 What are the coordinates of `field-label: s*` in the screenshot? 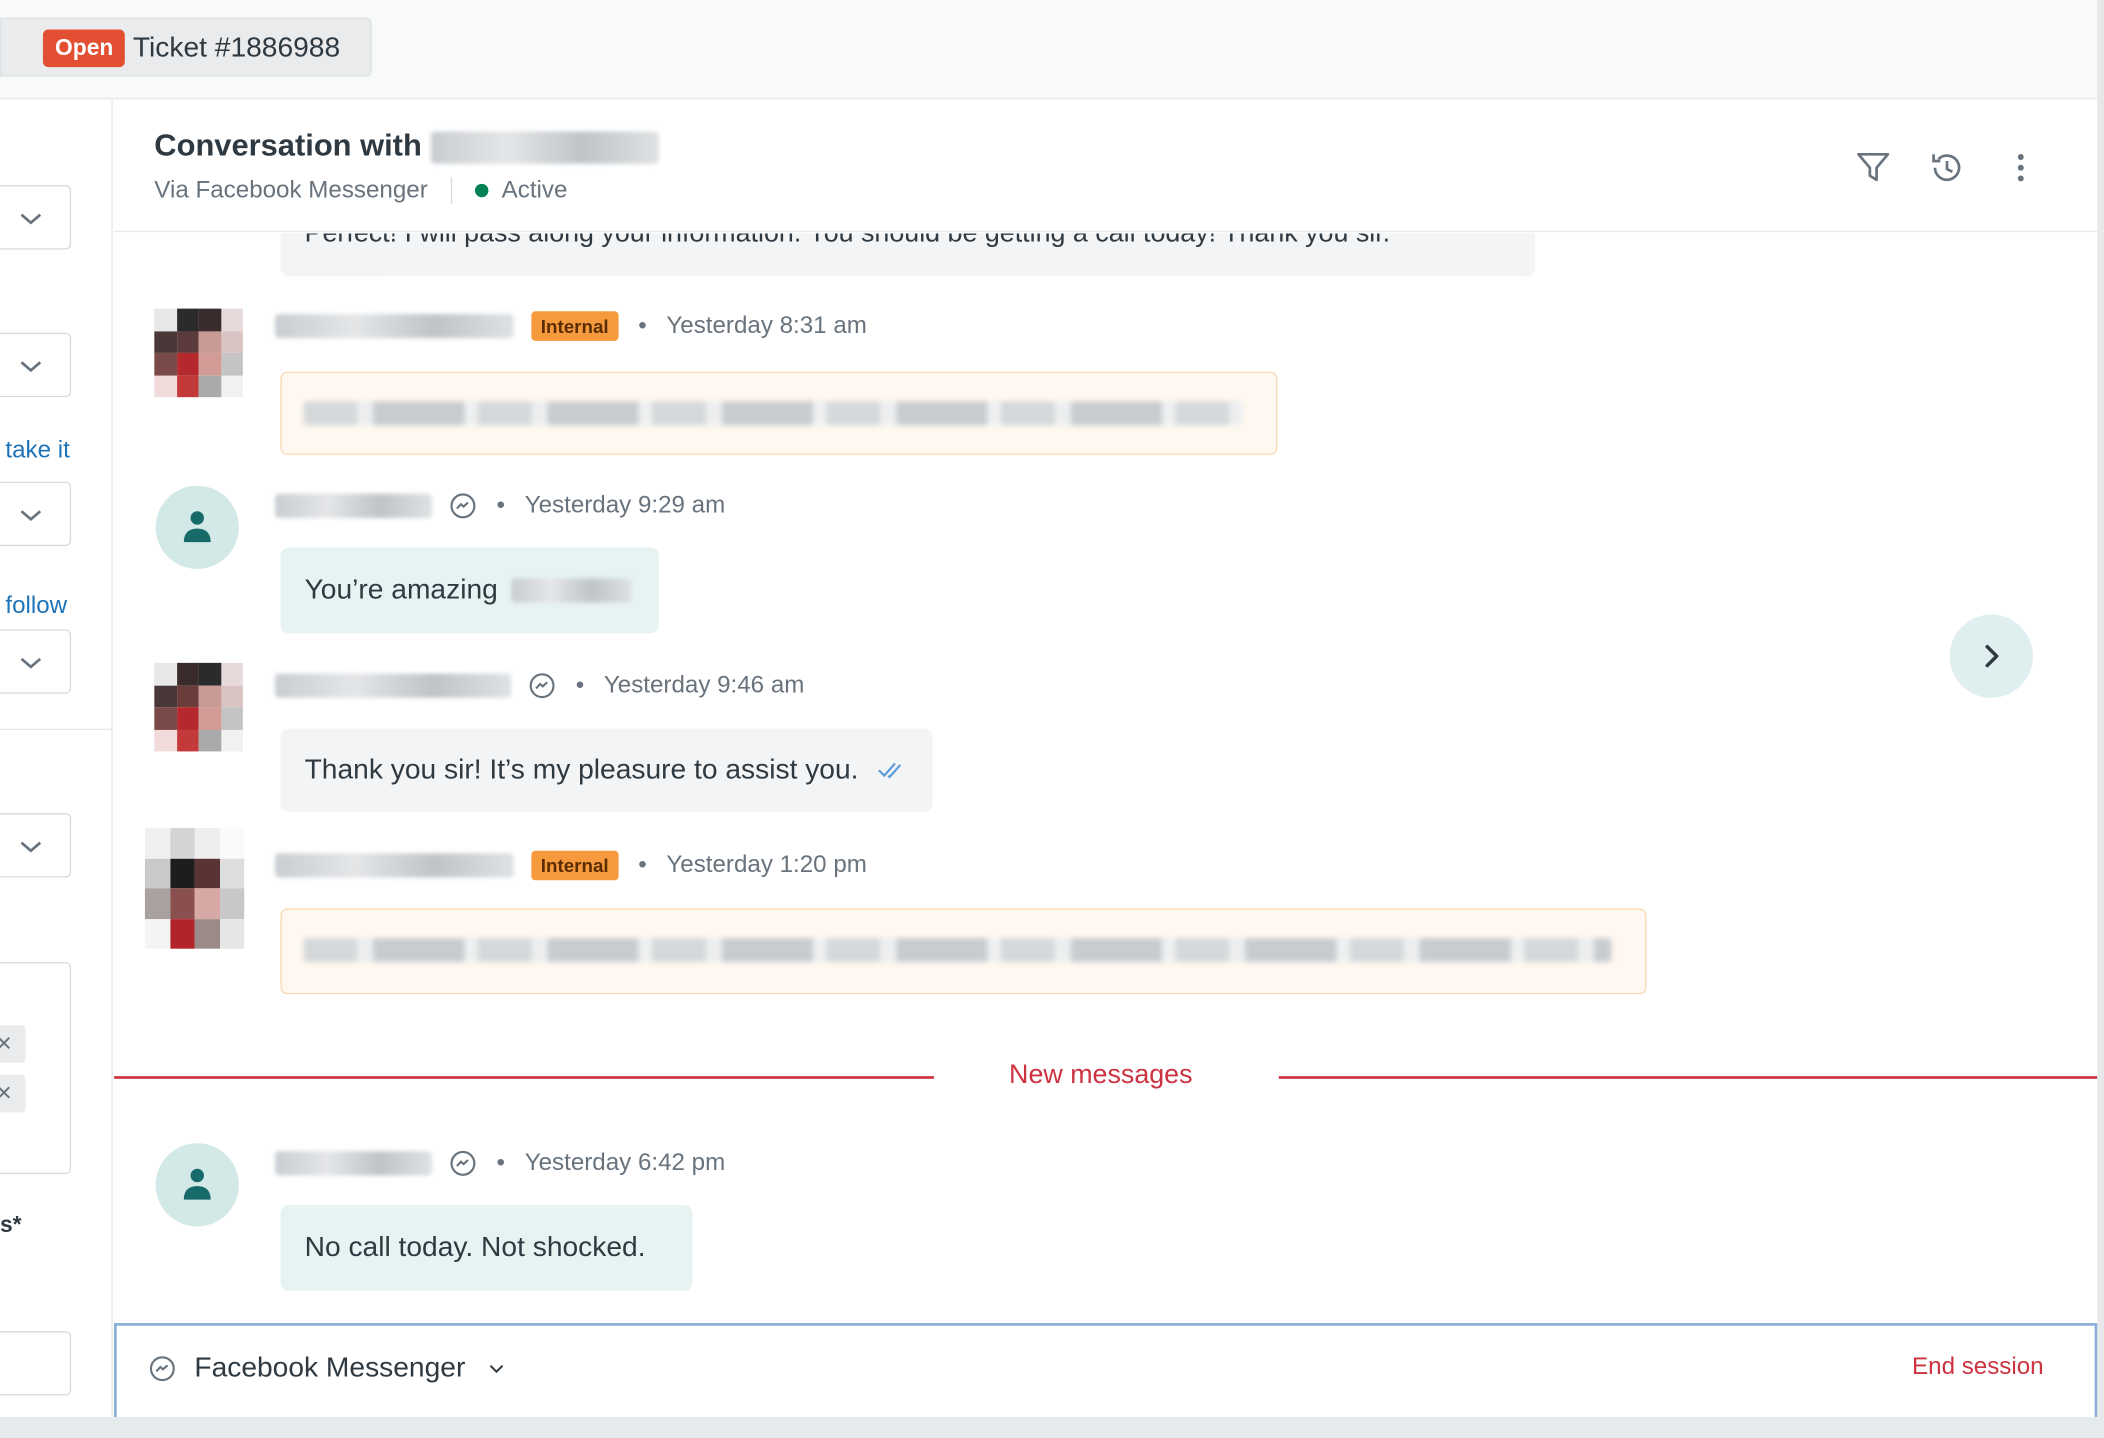 It's located at (11, 1224).